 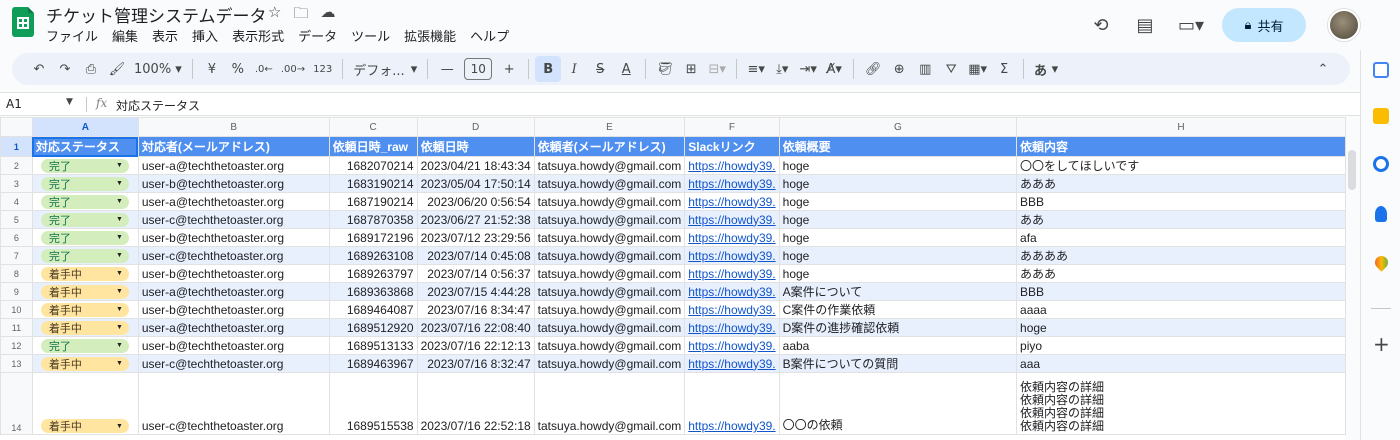 What do you see at coordinates (898, 327) in the screenshot?
I see `summary-cell: D案件の進捗確認依頼` at bounding box center [898, 327].